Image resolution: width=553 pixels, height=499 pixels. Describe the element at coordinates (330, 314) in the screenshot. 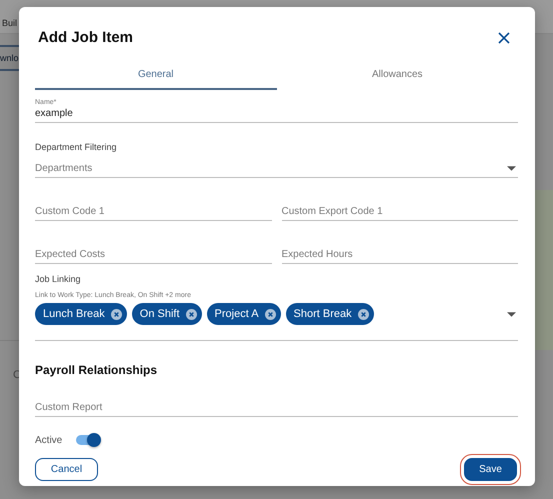

I see `chip: Short Break` at that location.